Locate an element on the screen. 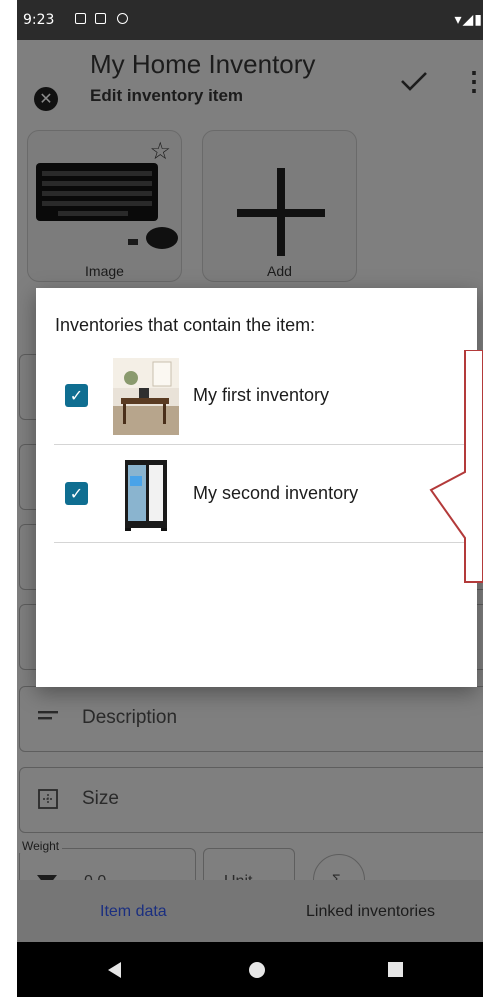 Image resolution: width=483 pixels, height=997 pixels. tab-item-data: Item data is located at coordinates (133, 912).